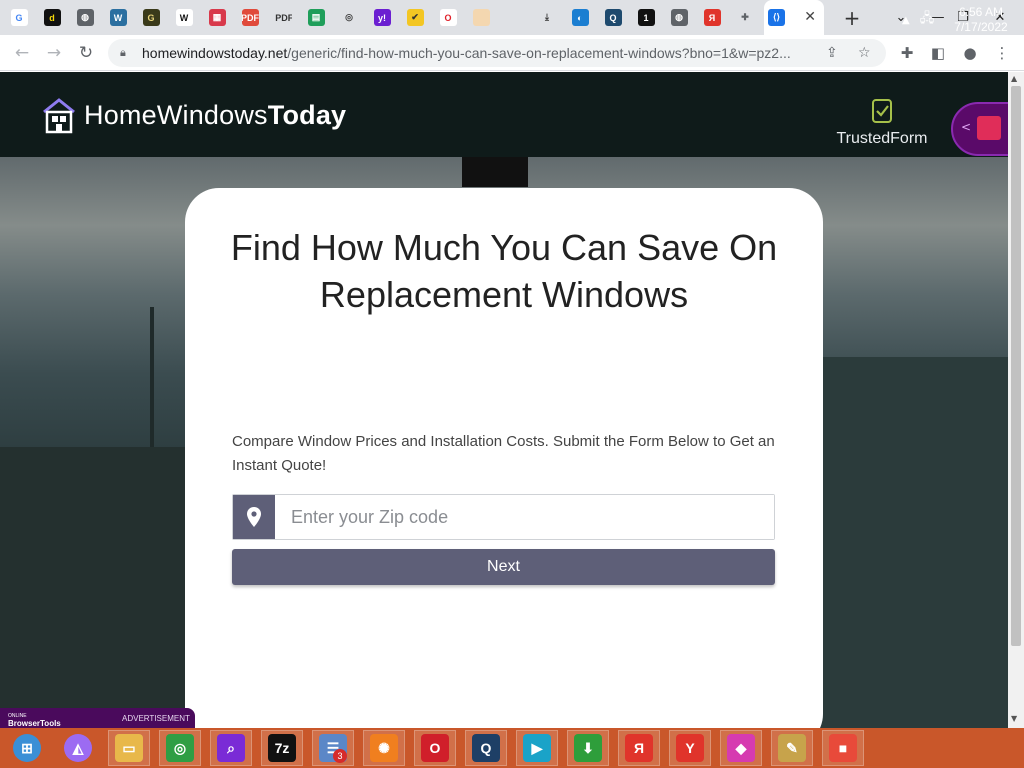 Image resolution: width=1024 pixels, height=768 pixels. Describe the element at coordinates (194, 115) in the screenshot. I see `site-logo: HomeWindowsToday` at that location.